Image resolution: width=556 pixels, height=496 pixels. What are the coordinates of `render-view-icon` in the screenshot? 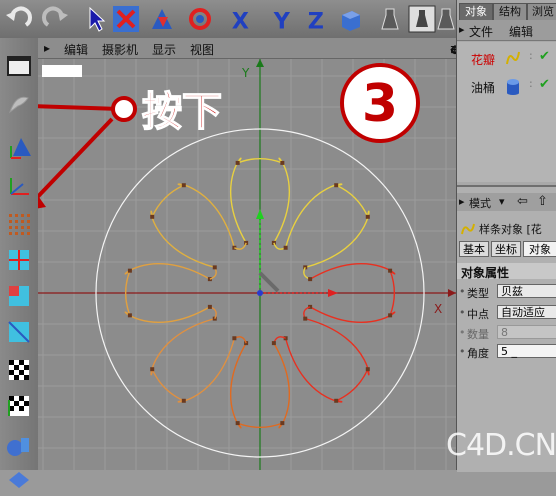 It's located at (390, 19).